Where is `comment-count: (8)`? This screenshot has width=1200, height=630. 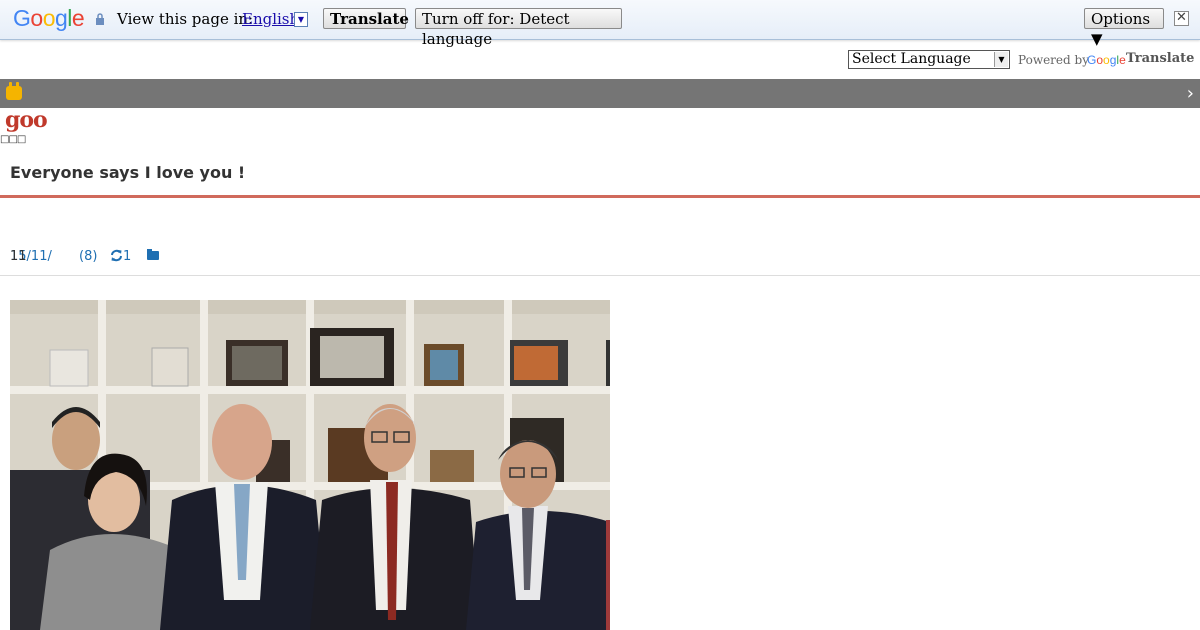 comment-count: (8) is located at coordinates (88, 256).